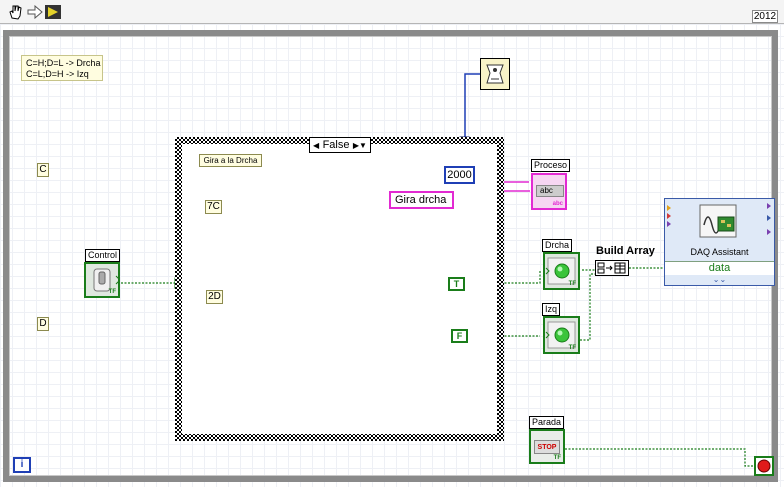 The image size is (784, 487). What do you see at coordinates (669, 216) in the screenshot?
I see `daq-input-terminals` at bounding box center [669, 216].